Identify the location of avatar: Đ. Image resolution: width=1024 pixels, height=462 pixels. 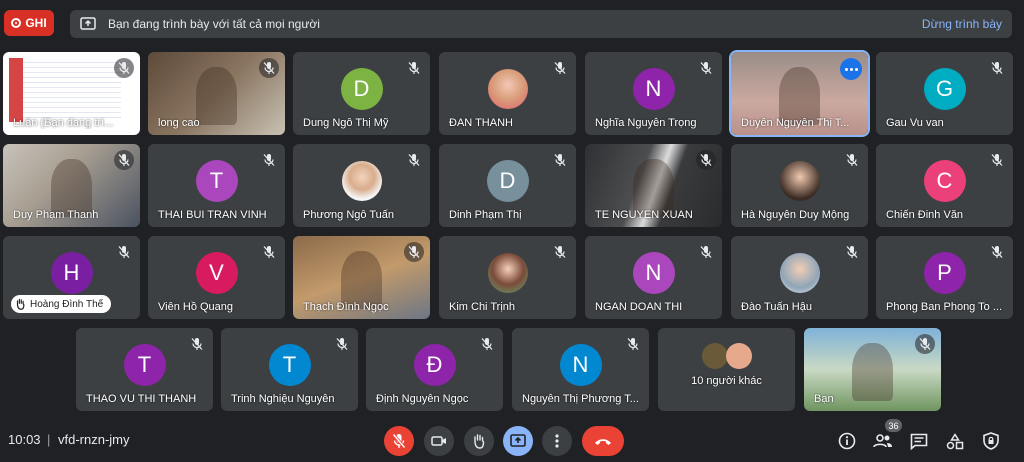
(434, 365).